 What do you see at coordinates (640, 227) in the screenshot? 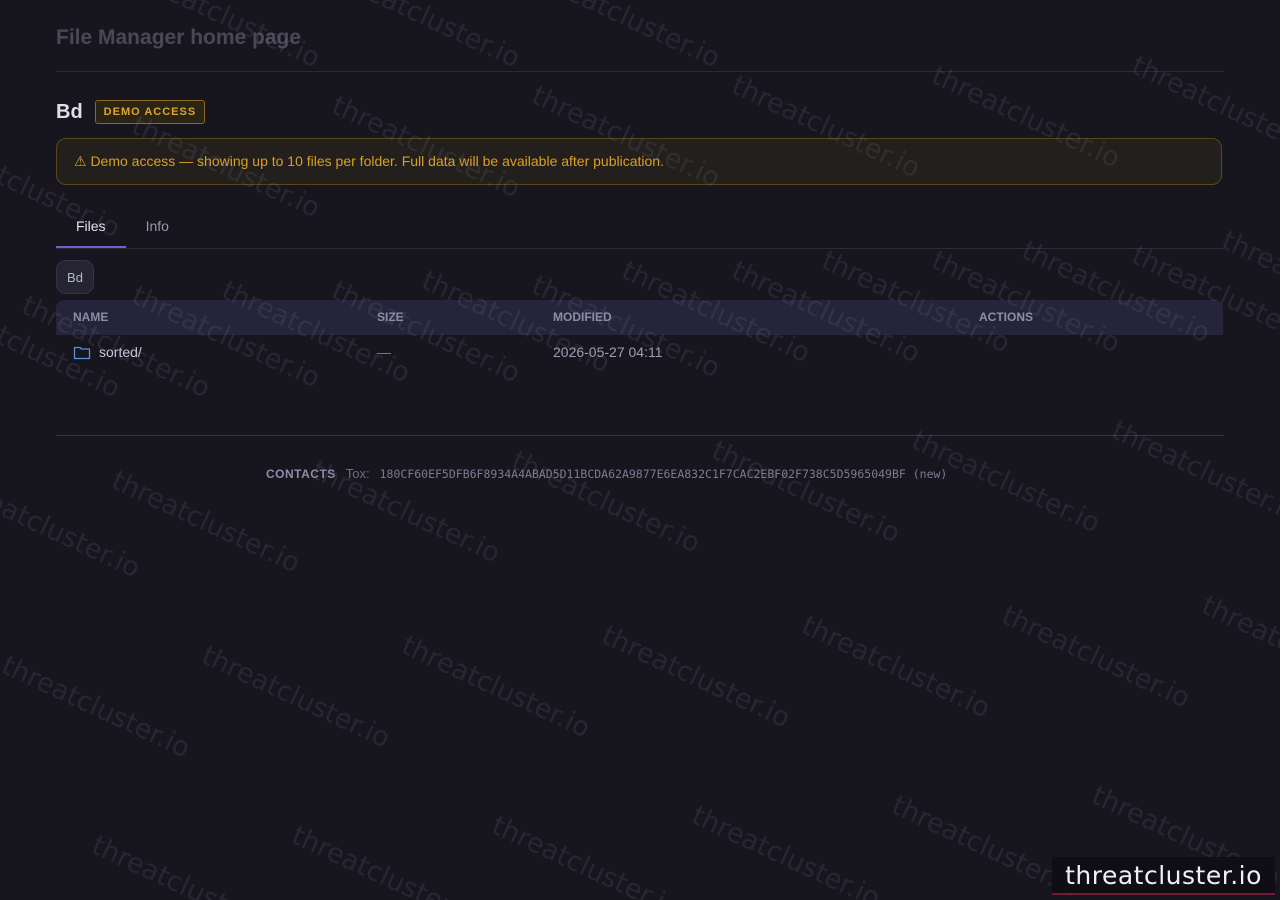
I see `tab-bar: Files Info` at bounding box center [640, 227].